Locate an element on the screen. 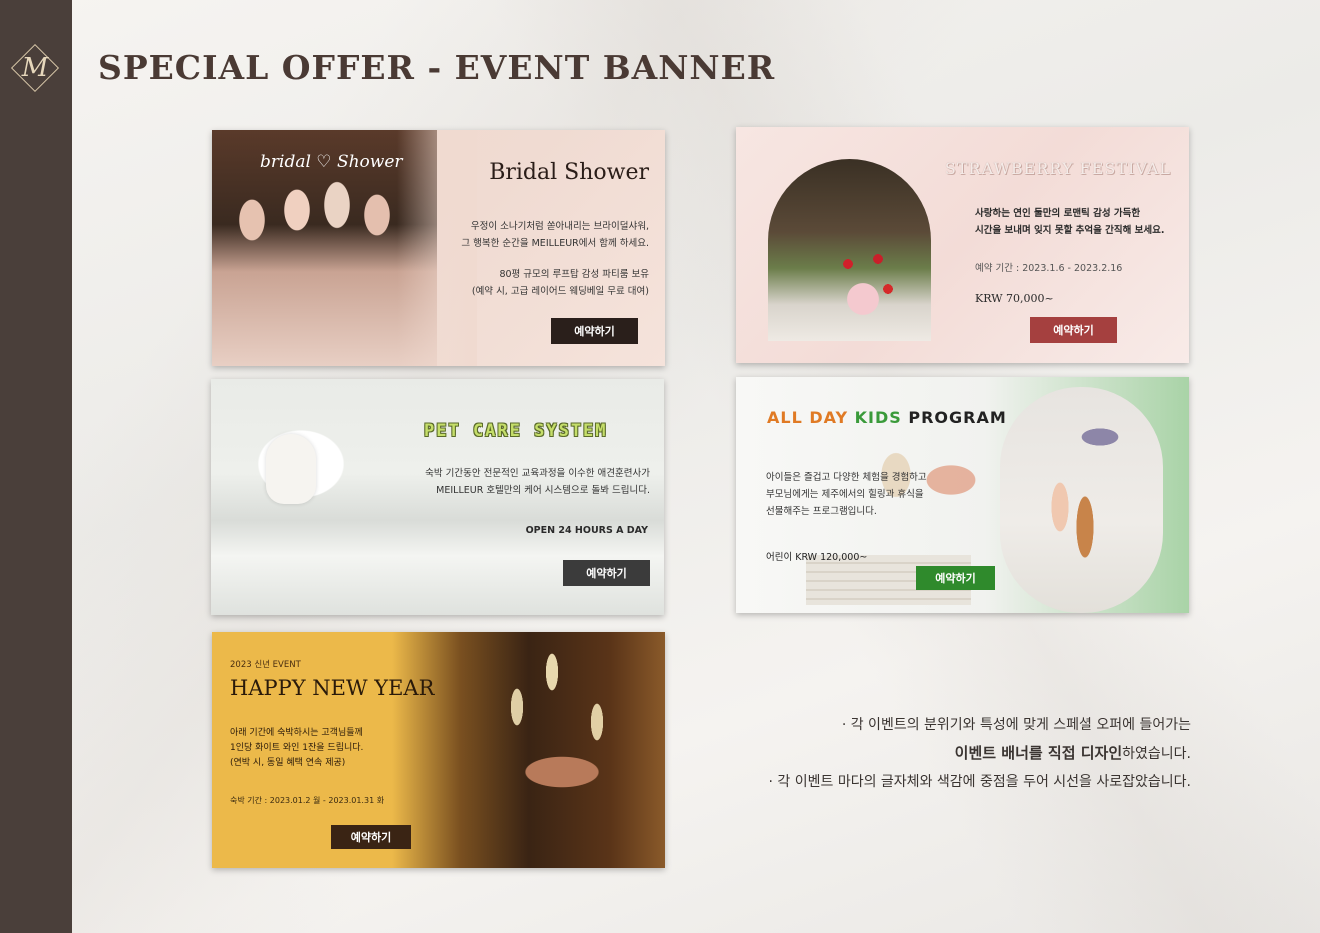 The height and width of the screenshot is (933, 1320). kids-title: ALL DAY KIDS PROGRAM is located at coordinates (887, 417).